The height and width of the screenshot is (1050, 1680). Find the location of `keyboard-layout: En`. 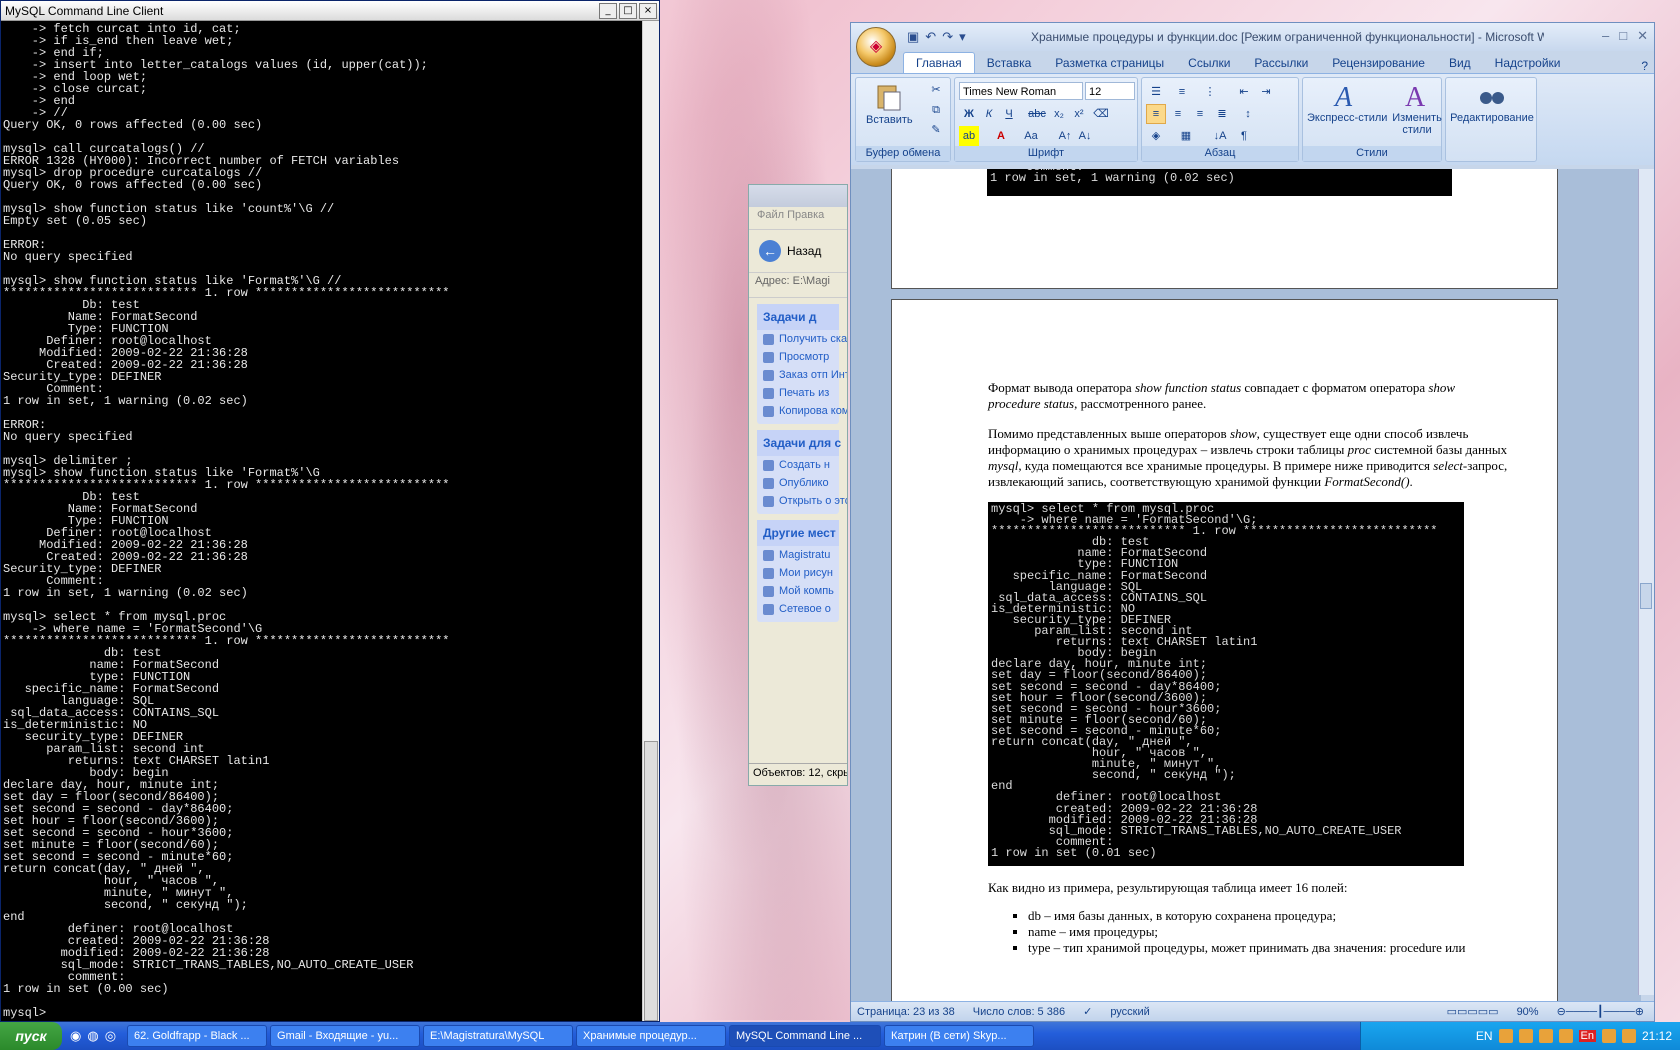

keyboard-layout: En is located at coordinates (1587, 1036).